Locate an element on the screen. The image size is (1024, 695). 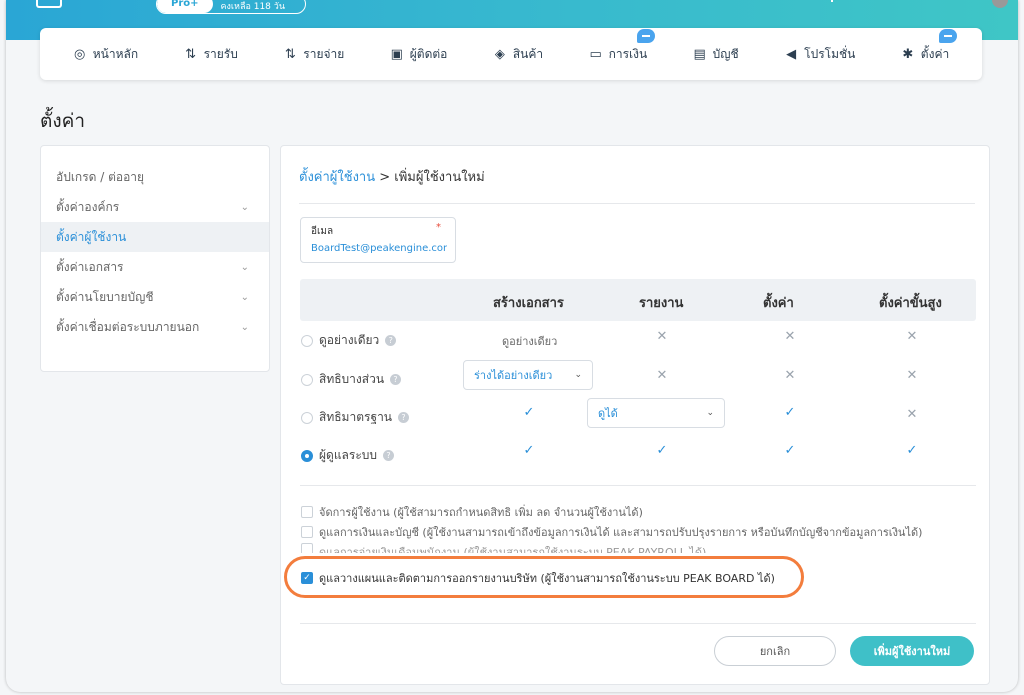
nav-label: รายรับ is located at coordinates (220, 53).